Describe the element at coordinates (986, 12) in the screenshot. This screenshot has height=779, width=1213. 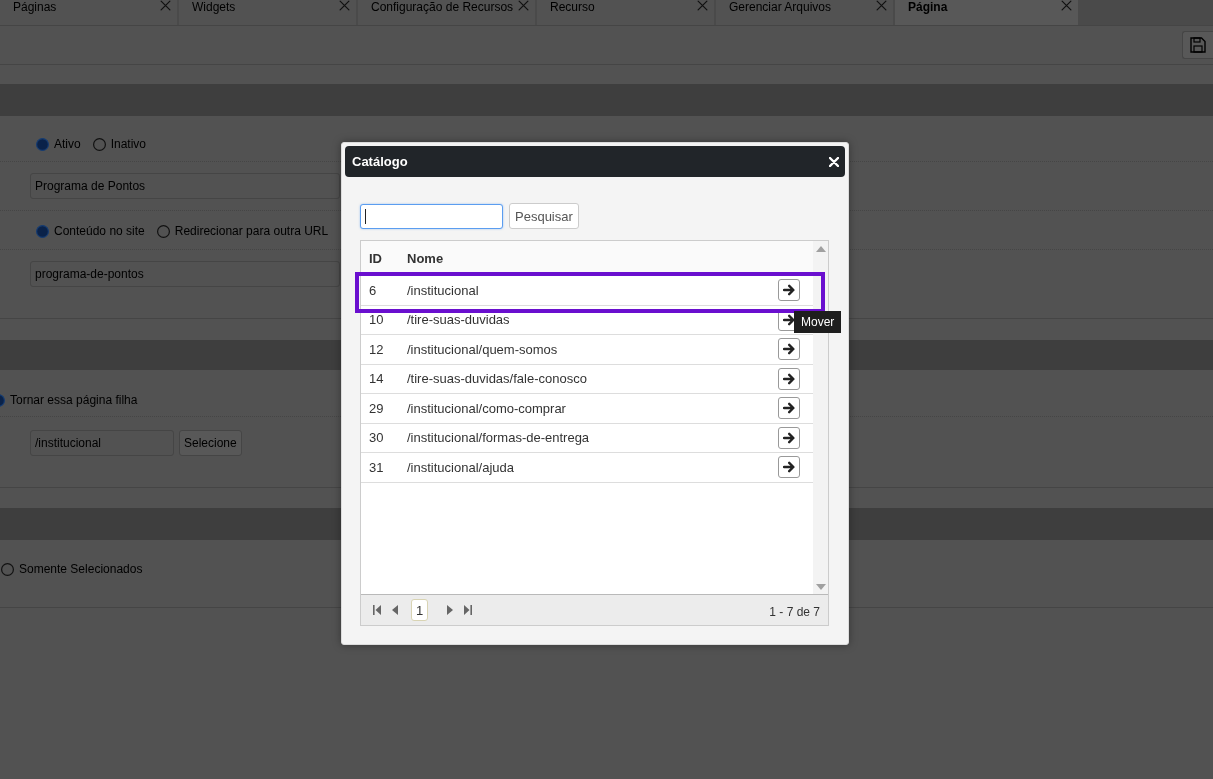
I see `tab: Página` at that location.